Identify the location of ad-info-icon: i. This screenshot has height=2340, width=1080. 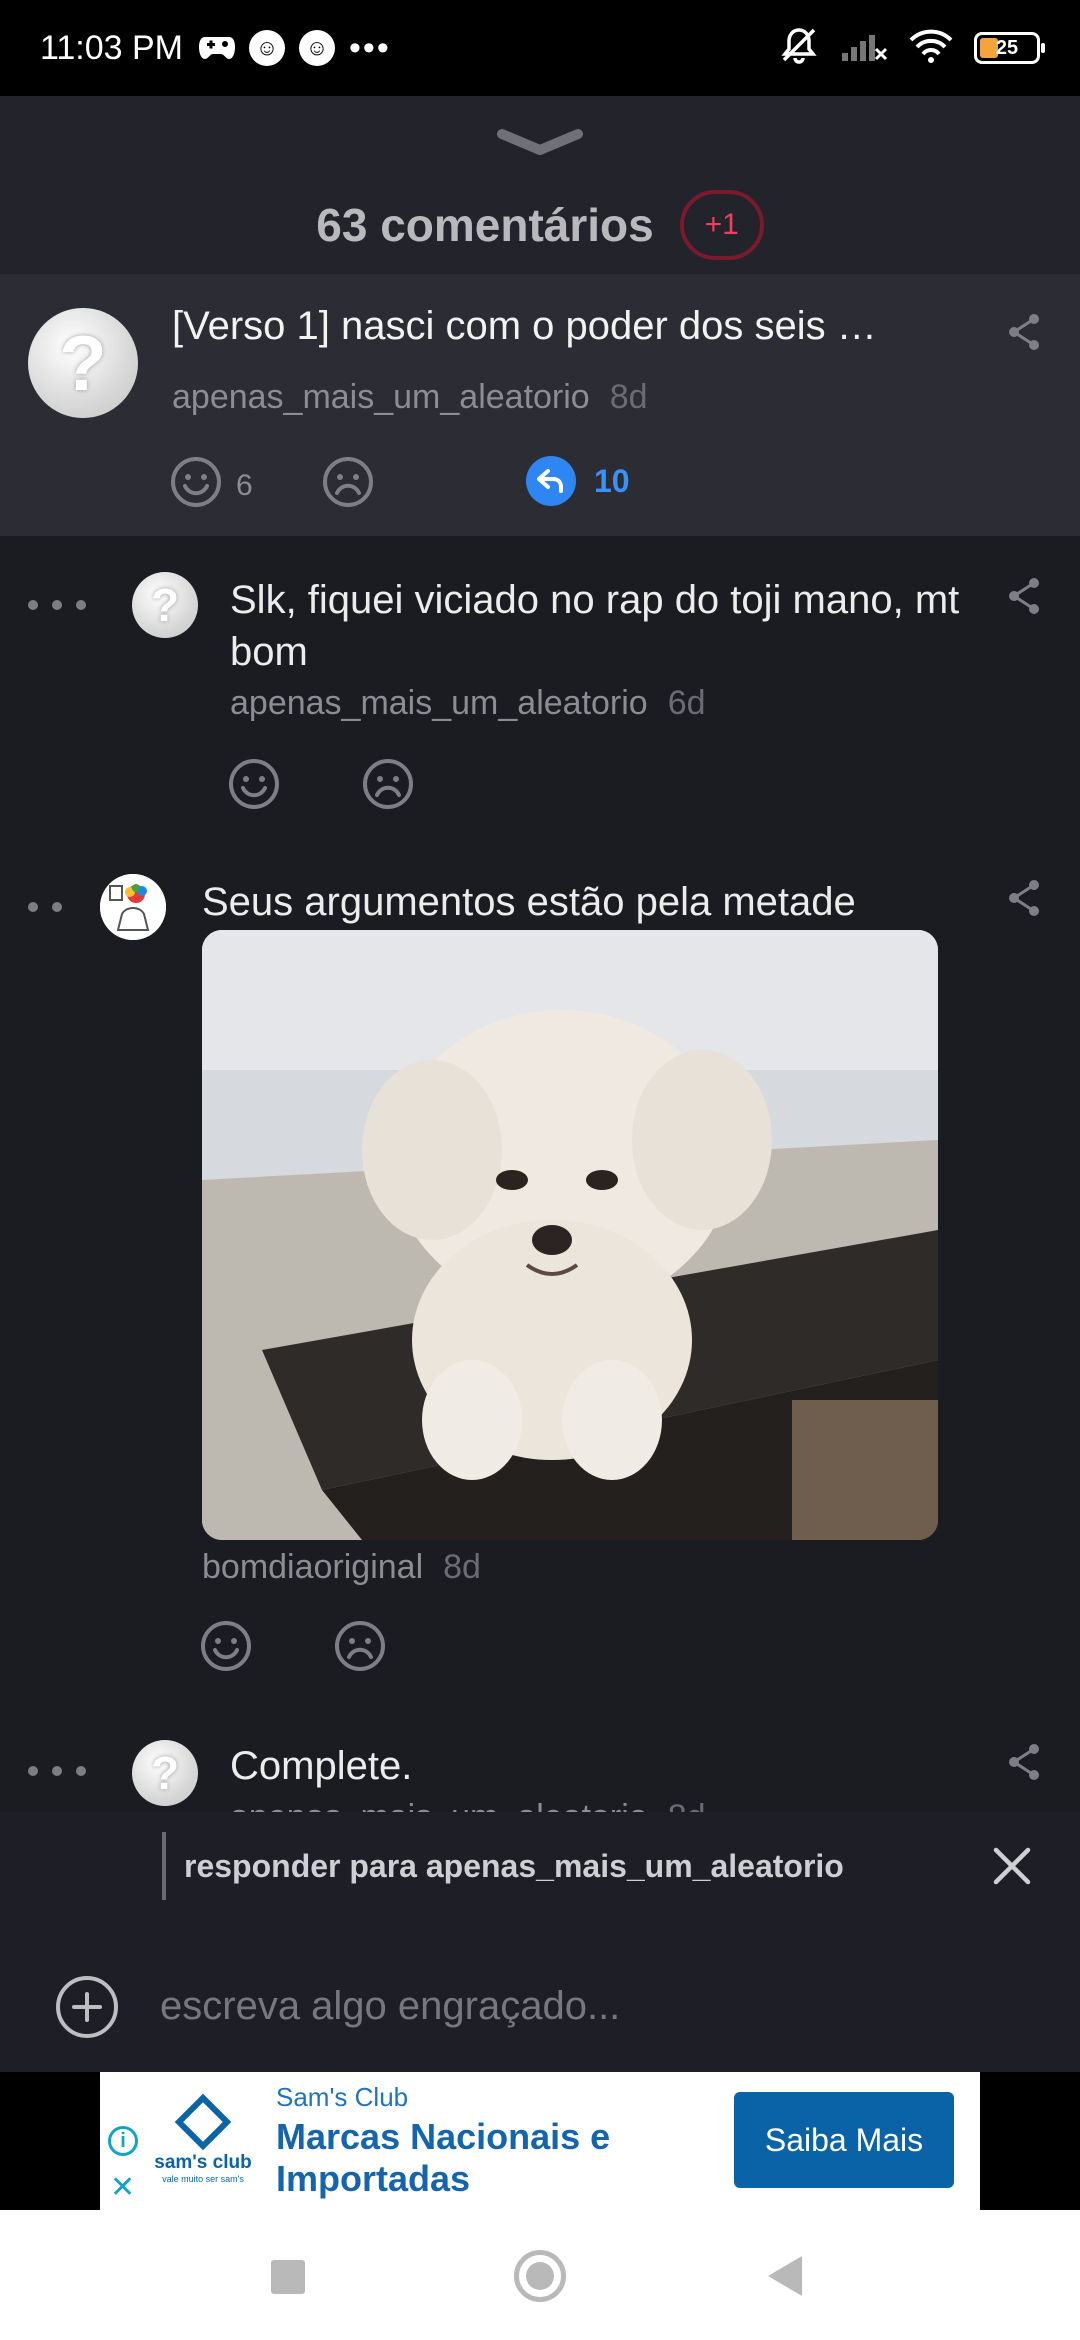
(123, 2141).